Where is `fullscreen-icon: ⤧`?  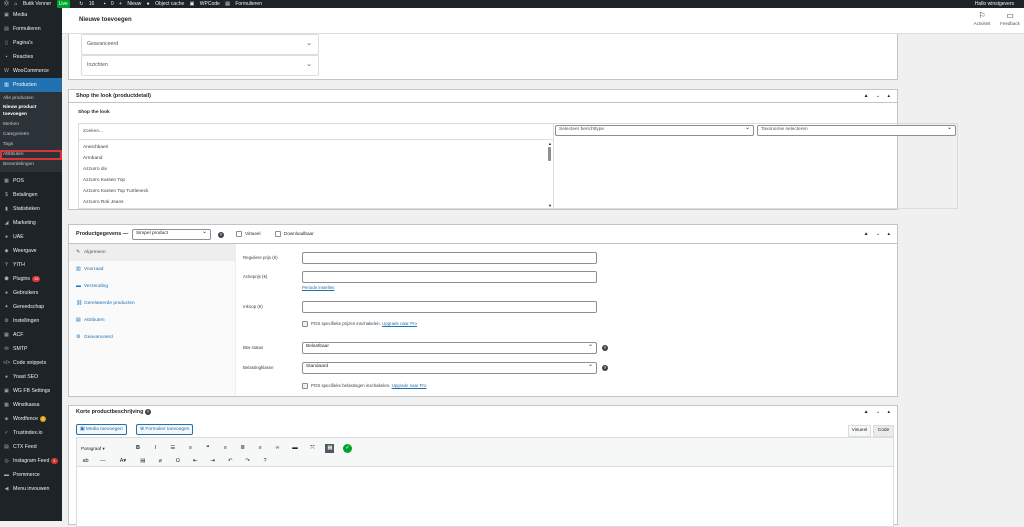
fullscreen-icon: ⤧ is located at coordinates (312, 448).